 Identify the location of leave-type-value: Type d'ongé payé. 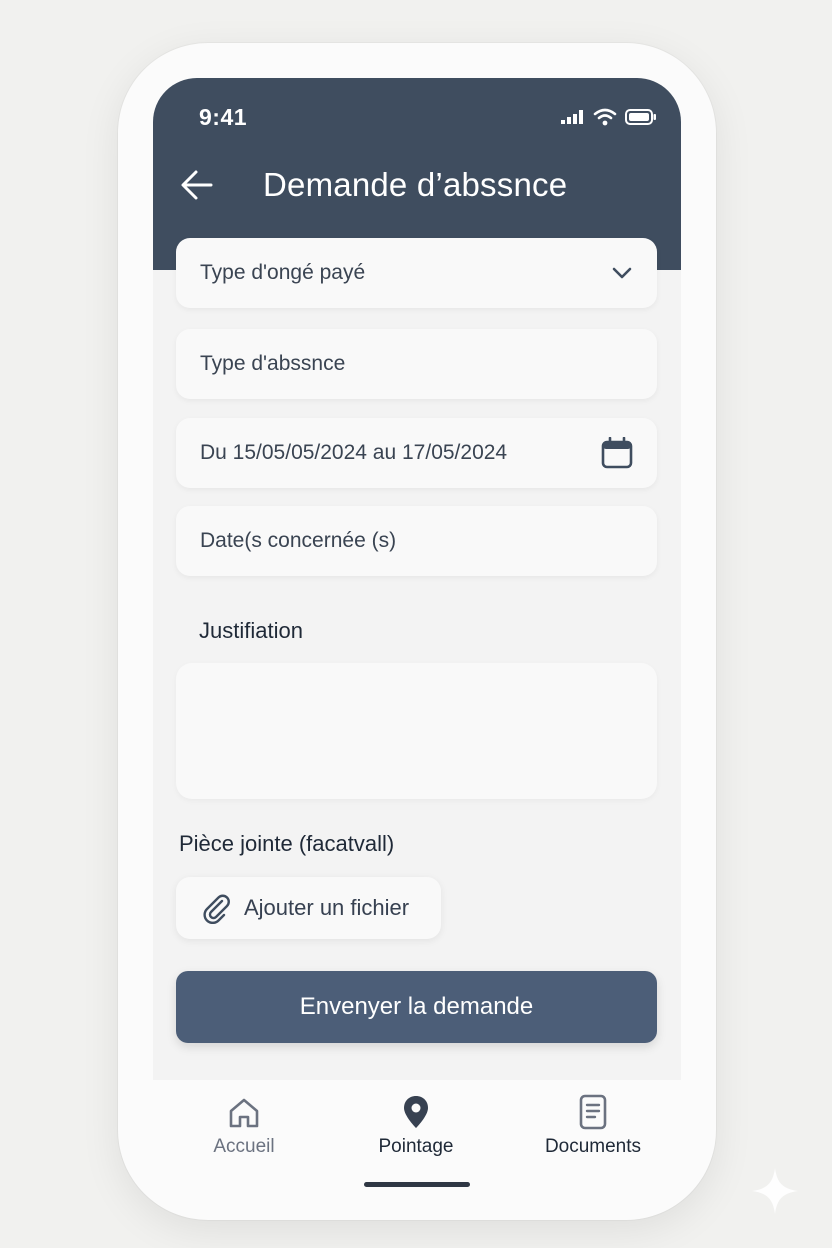
(283, 272).